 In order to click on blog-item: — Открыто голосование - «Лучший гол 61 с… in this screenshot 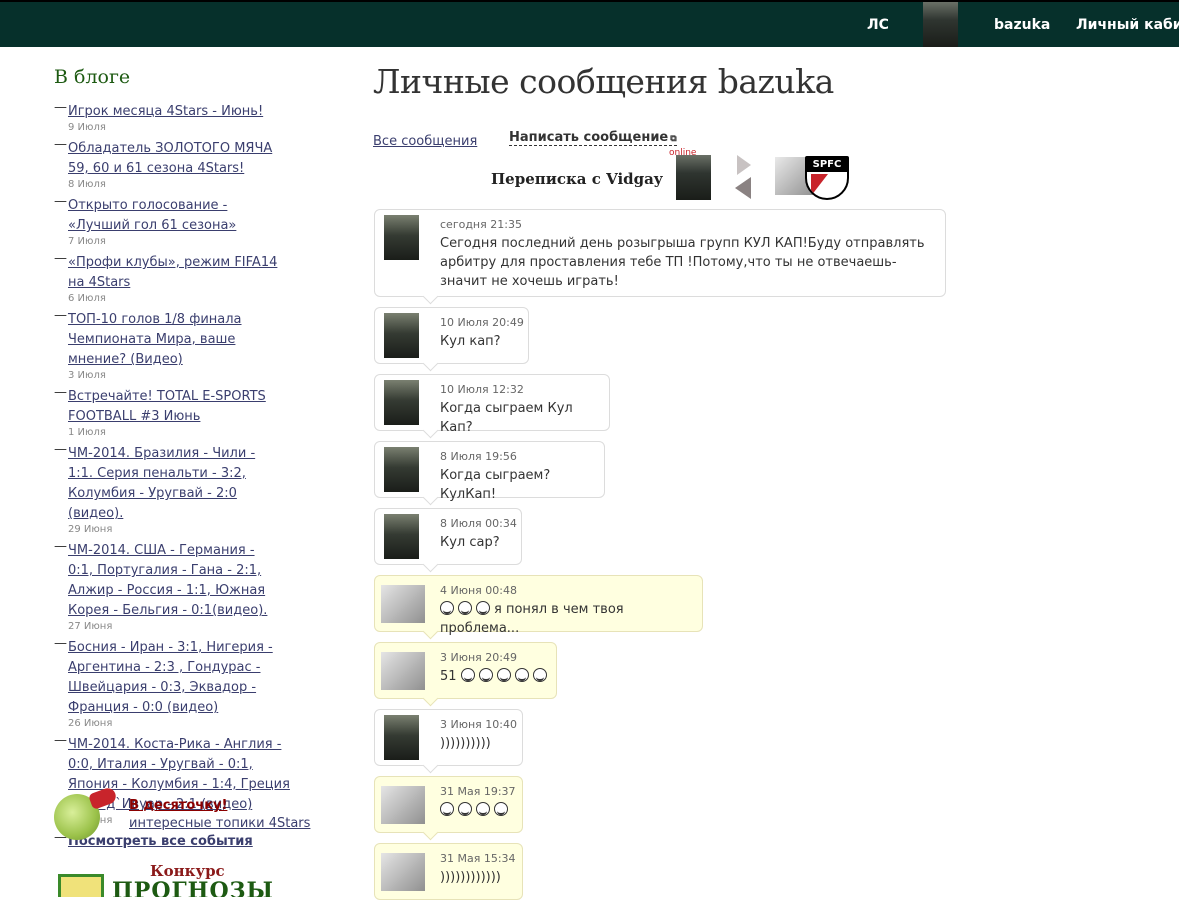, I will do `click(156, 220)`.